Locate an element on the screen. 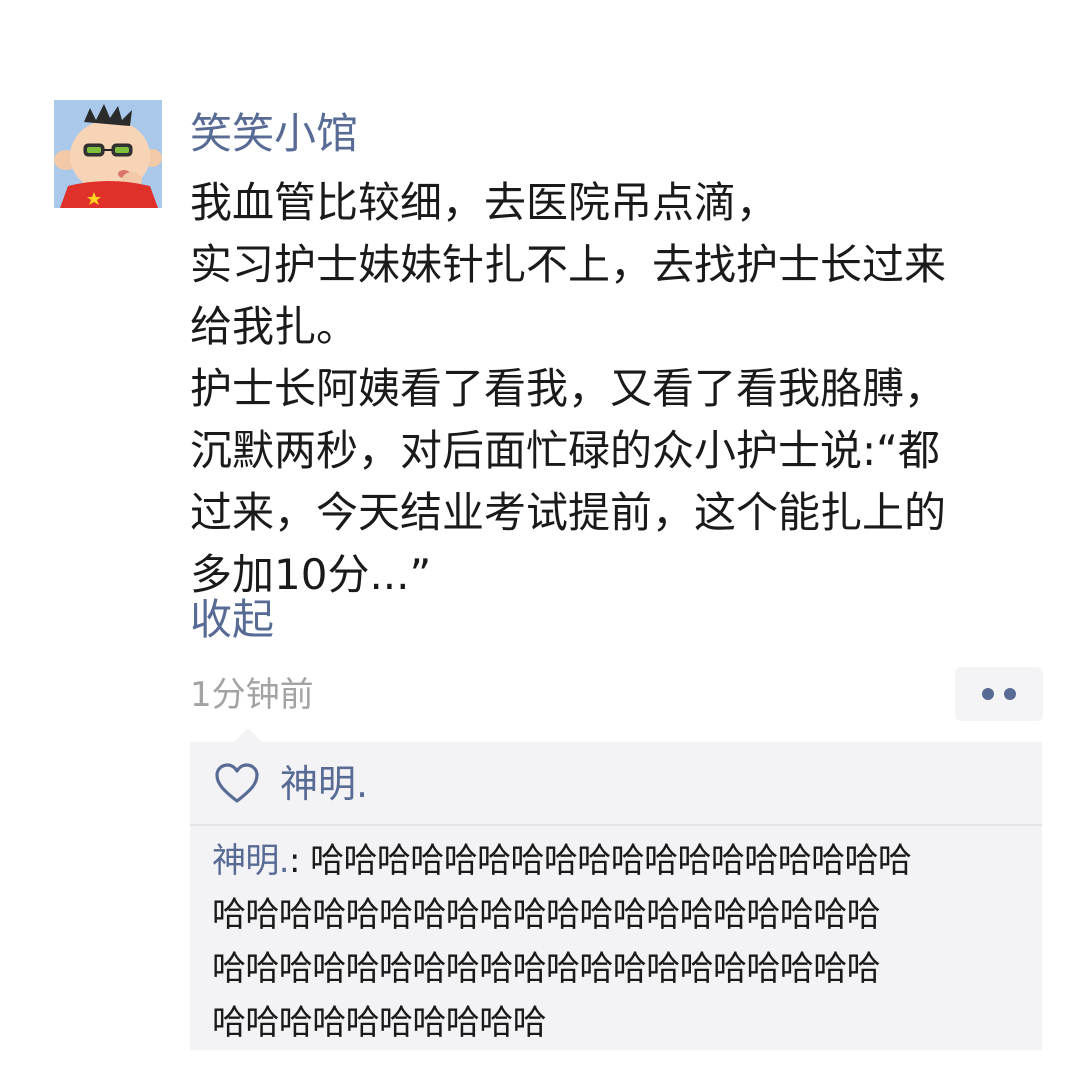  post-author-name: 笑笑小馆 is located at coordinates (274, 134).